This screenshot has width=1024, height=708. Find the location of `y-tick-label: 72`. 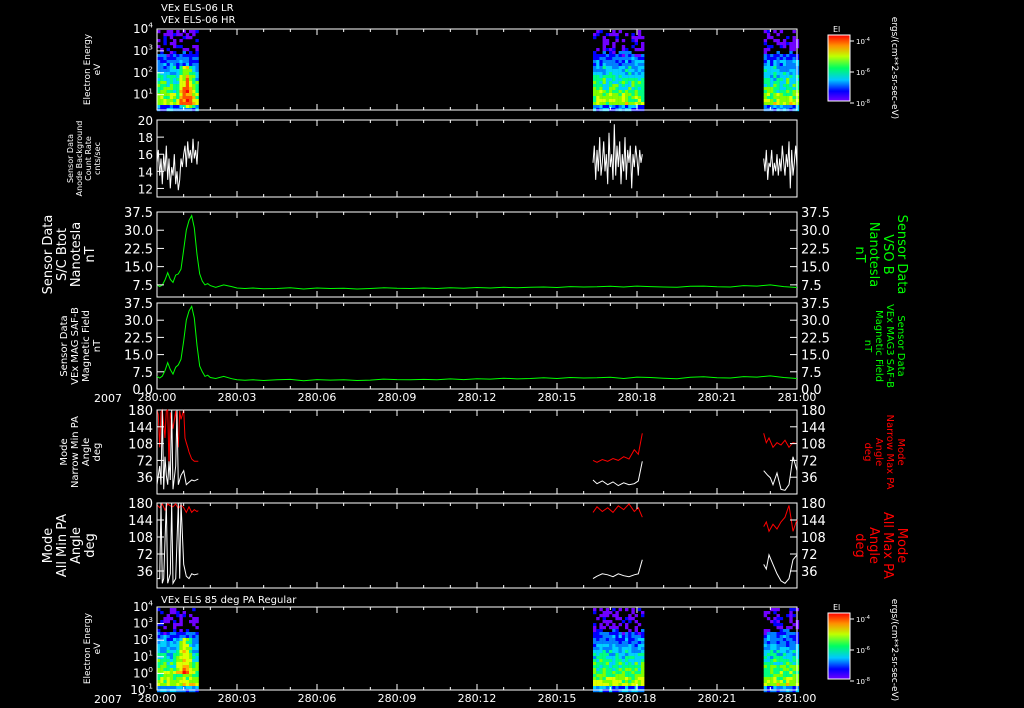

y-tick-label: 72 is located at coordinates (144, 461).